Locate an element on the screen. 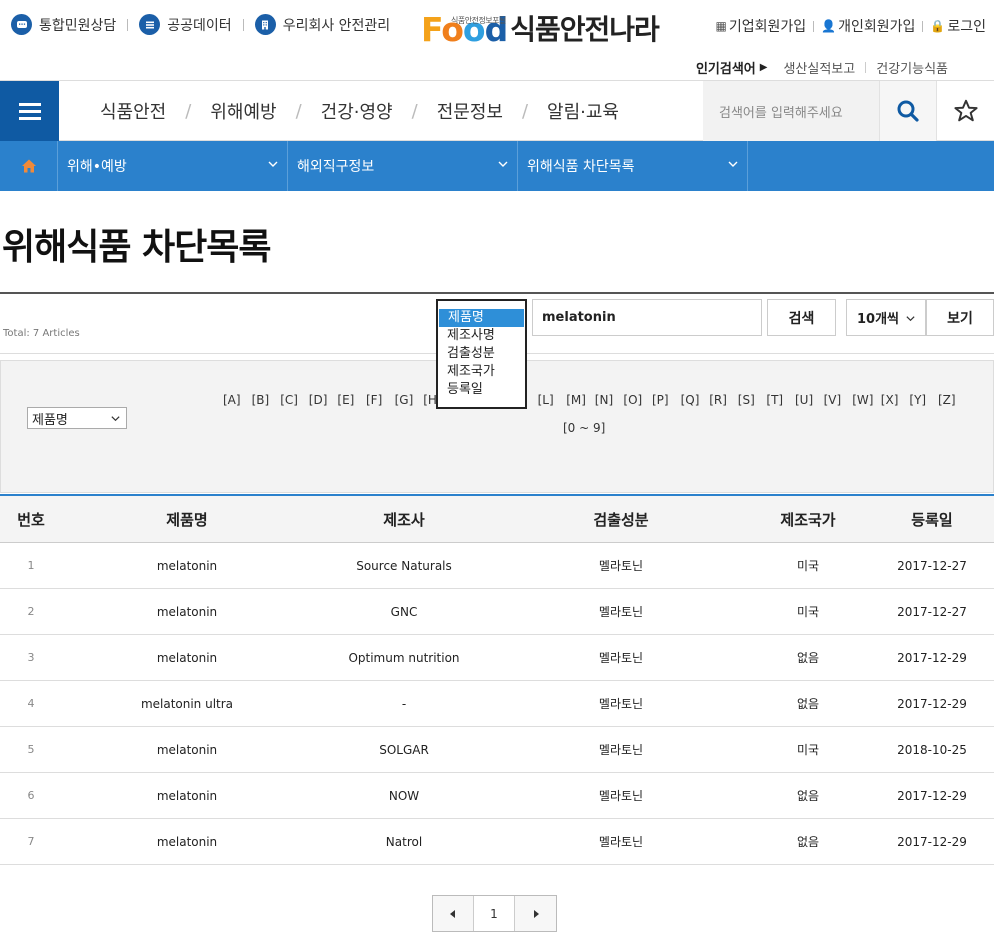  per-page-select: 10개씩 is located at coordinates (886, 317).